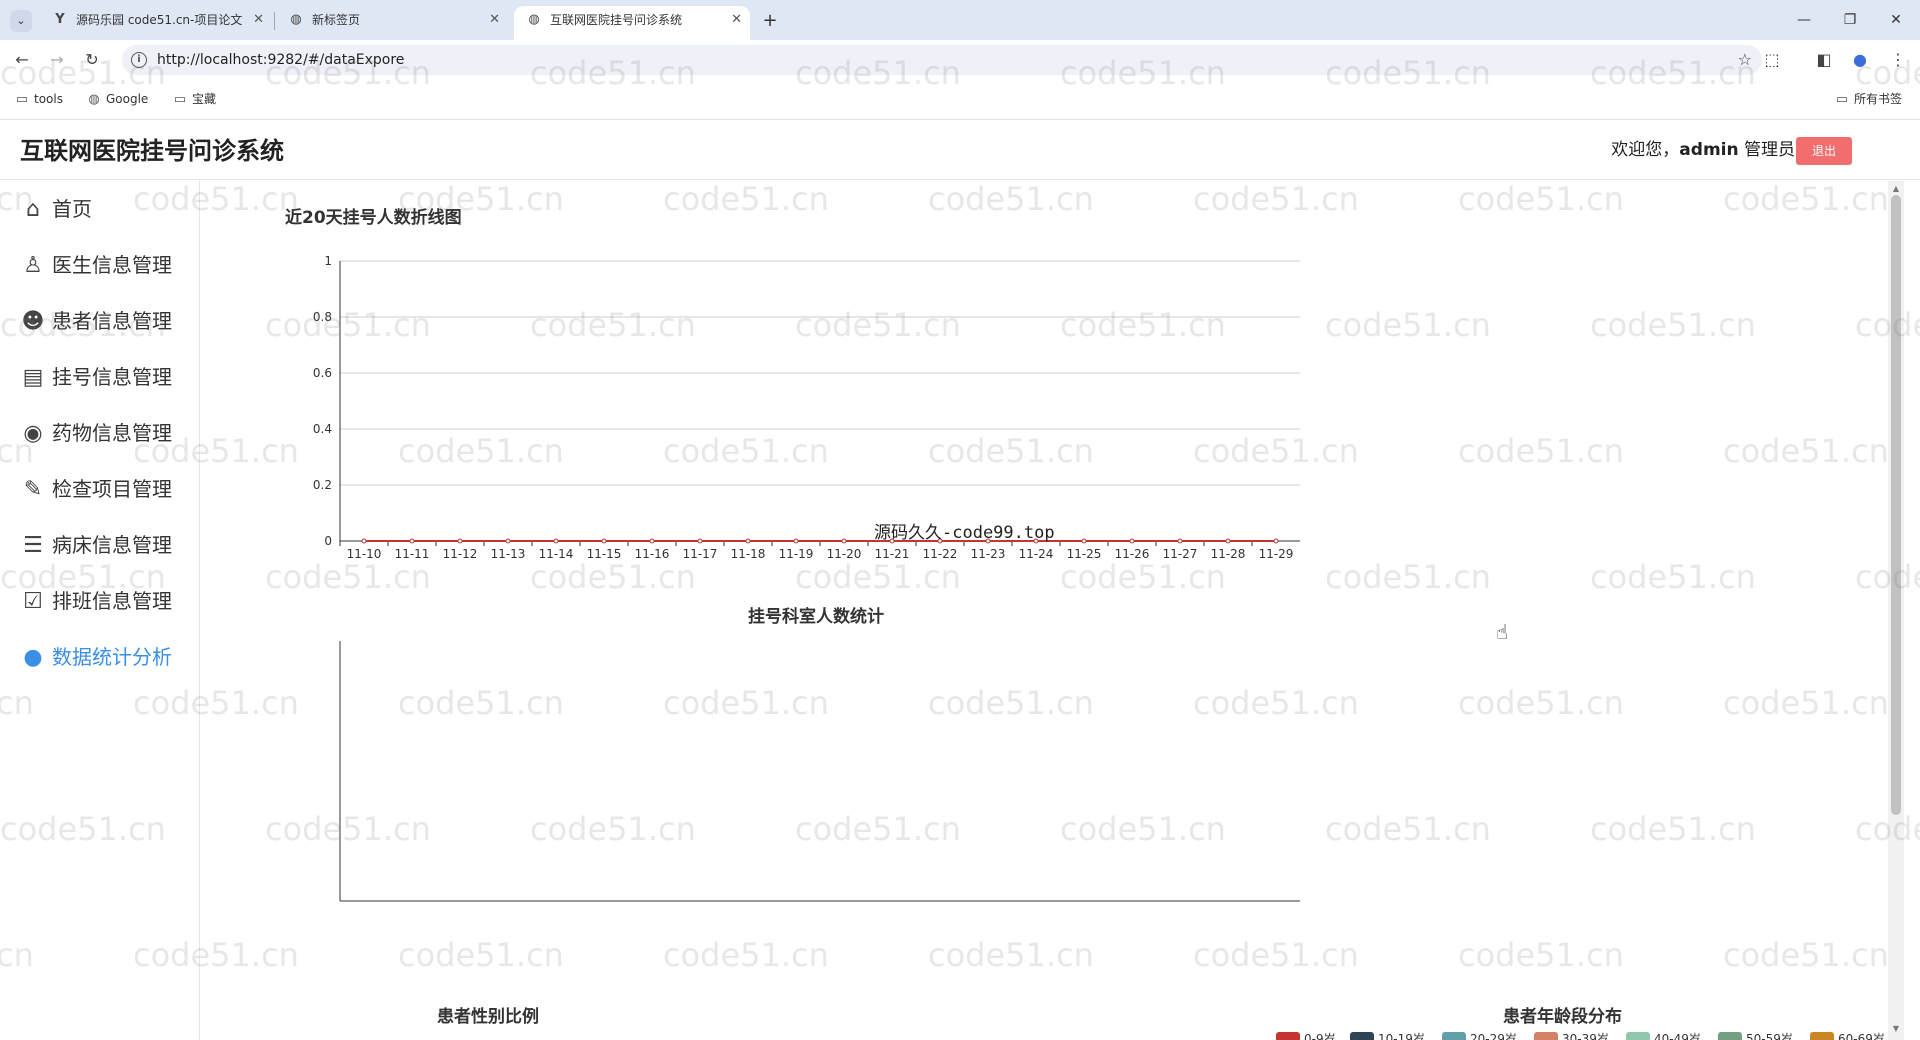 This screenshot has width=1920, height=1040. I want to click on x-tick-label: 11-15, so click(604, 554).